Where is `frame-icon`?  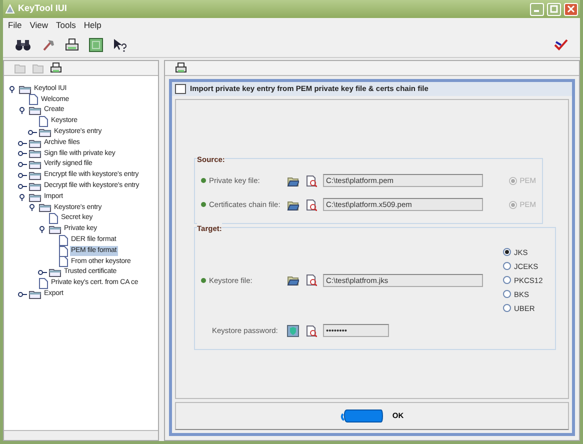 frame-icon is located at coordinates (180, 89).